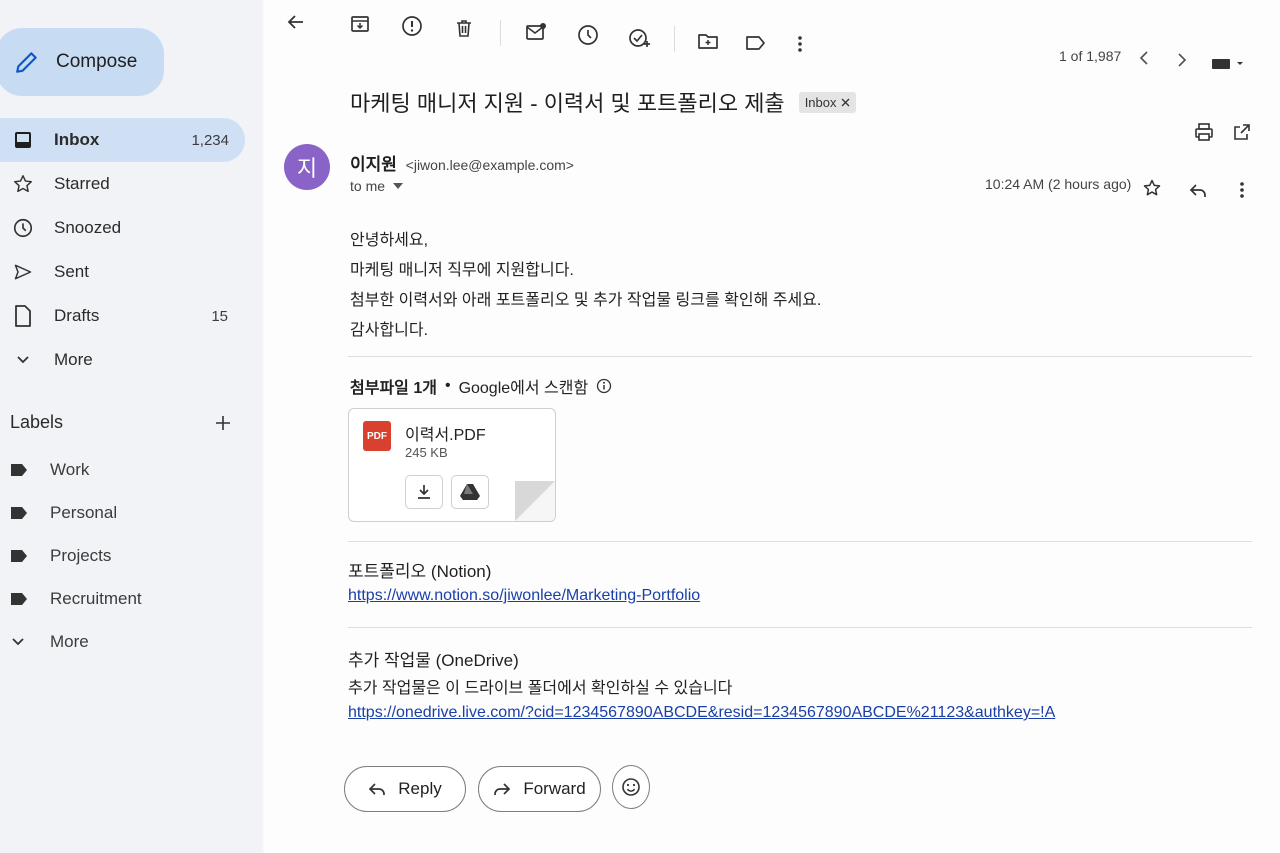  What do you see at coordinates (131, 641) in the screenshot?
I see `labels-more: More` at bounding box center [131, 641].